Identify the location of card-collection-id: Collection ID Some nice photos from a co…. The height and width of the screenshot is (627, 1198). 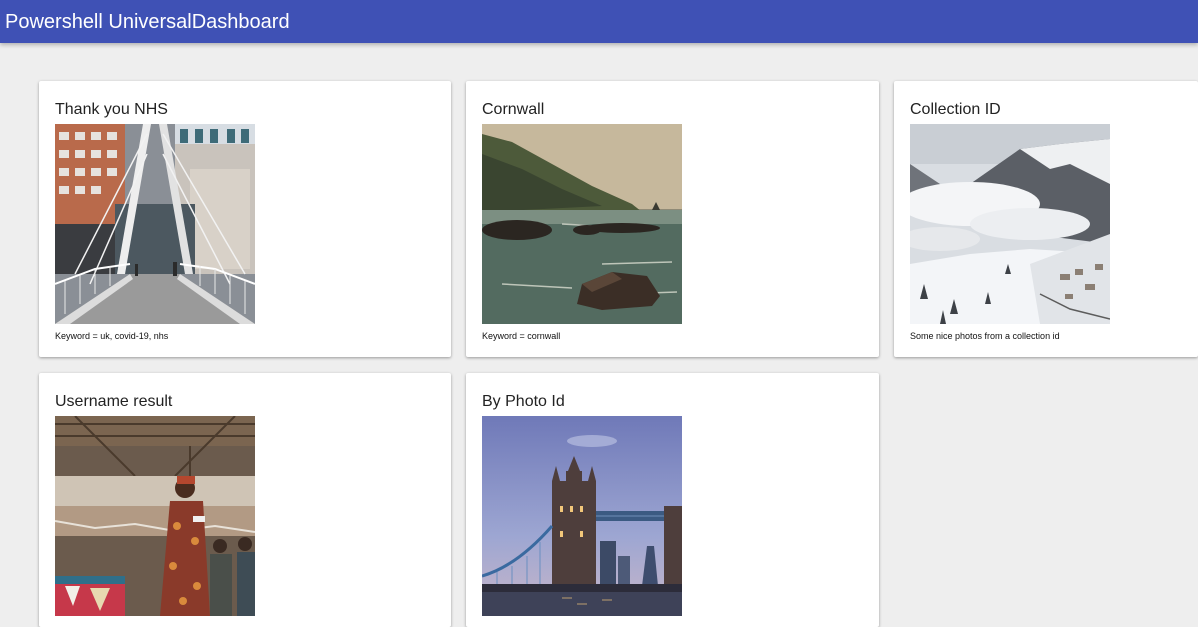
(1046, 219).